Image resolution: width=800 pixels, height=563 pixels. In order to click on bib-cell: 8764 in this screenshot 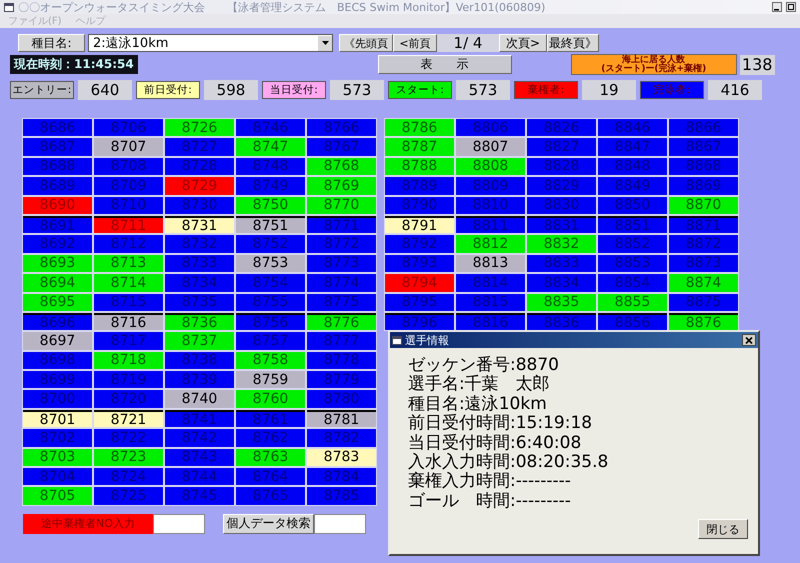, I will do `click(270, 477)`.